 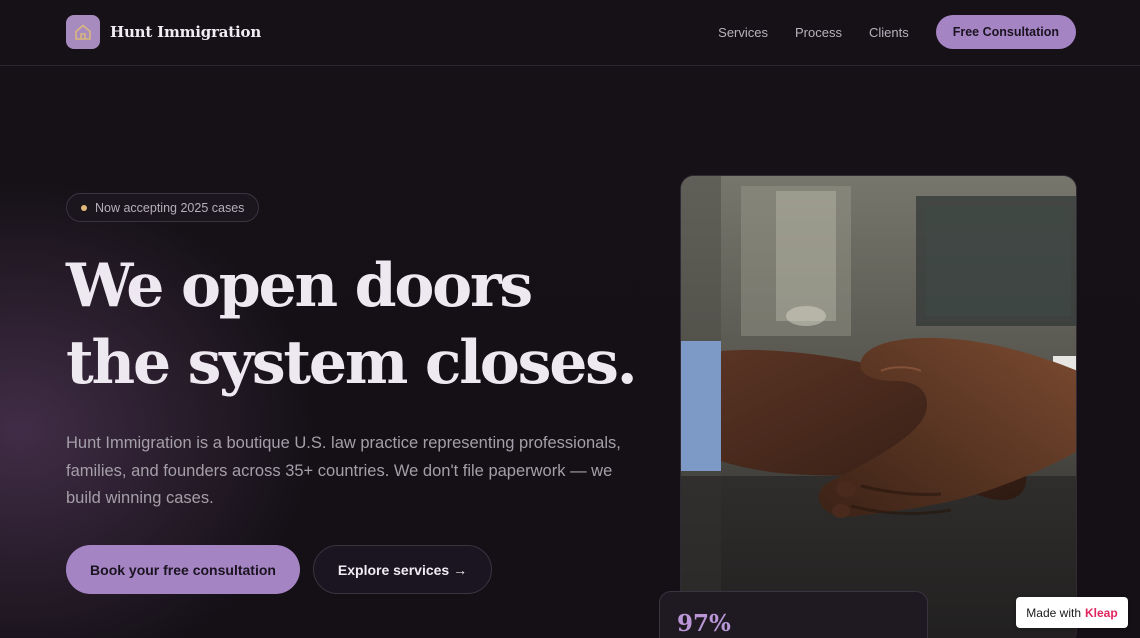 I want to click on status-badge-label: Now accepting 2025 cases, so click(x=170, y=207).